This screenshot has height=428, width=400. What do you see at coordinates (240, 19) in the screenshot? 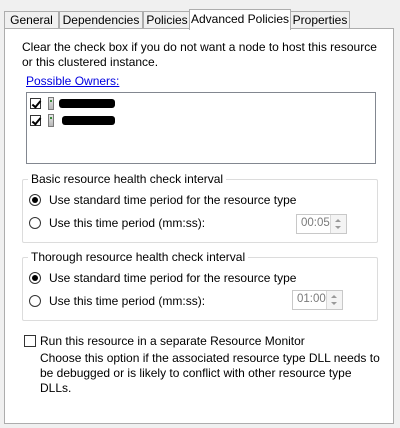
I see `tab-advanced-policies: Advanced Policies` at bounding box center [240, 19].